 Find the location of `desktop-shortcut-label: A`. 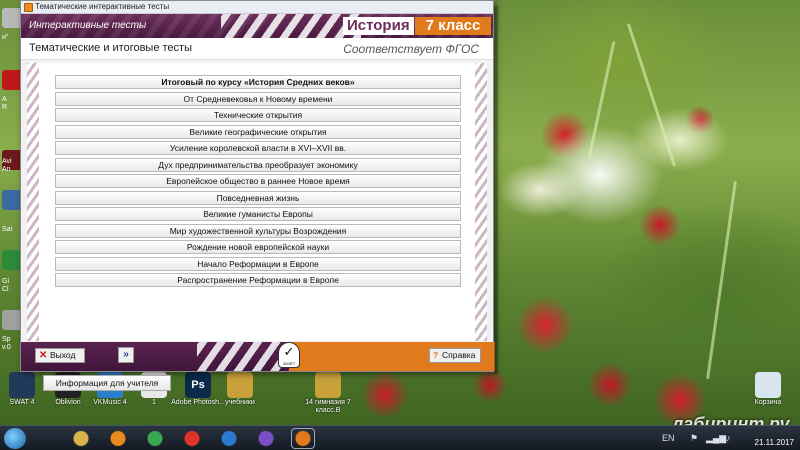

desktop-shortcut-label: A is located at coordinates (4, 99).